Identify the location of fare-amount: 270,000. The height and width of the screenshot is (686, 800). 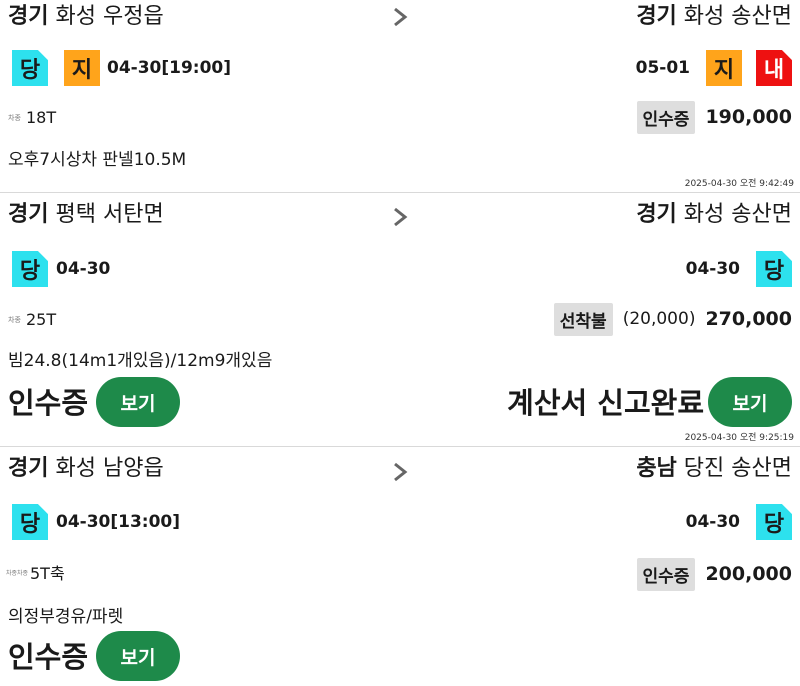
(748, 319).